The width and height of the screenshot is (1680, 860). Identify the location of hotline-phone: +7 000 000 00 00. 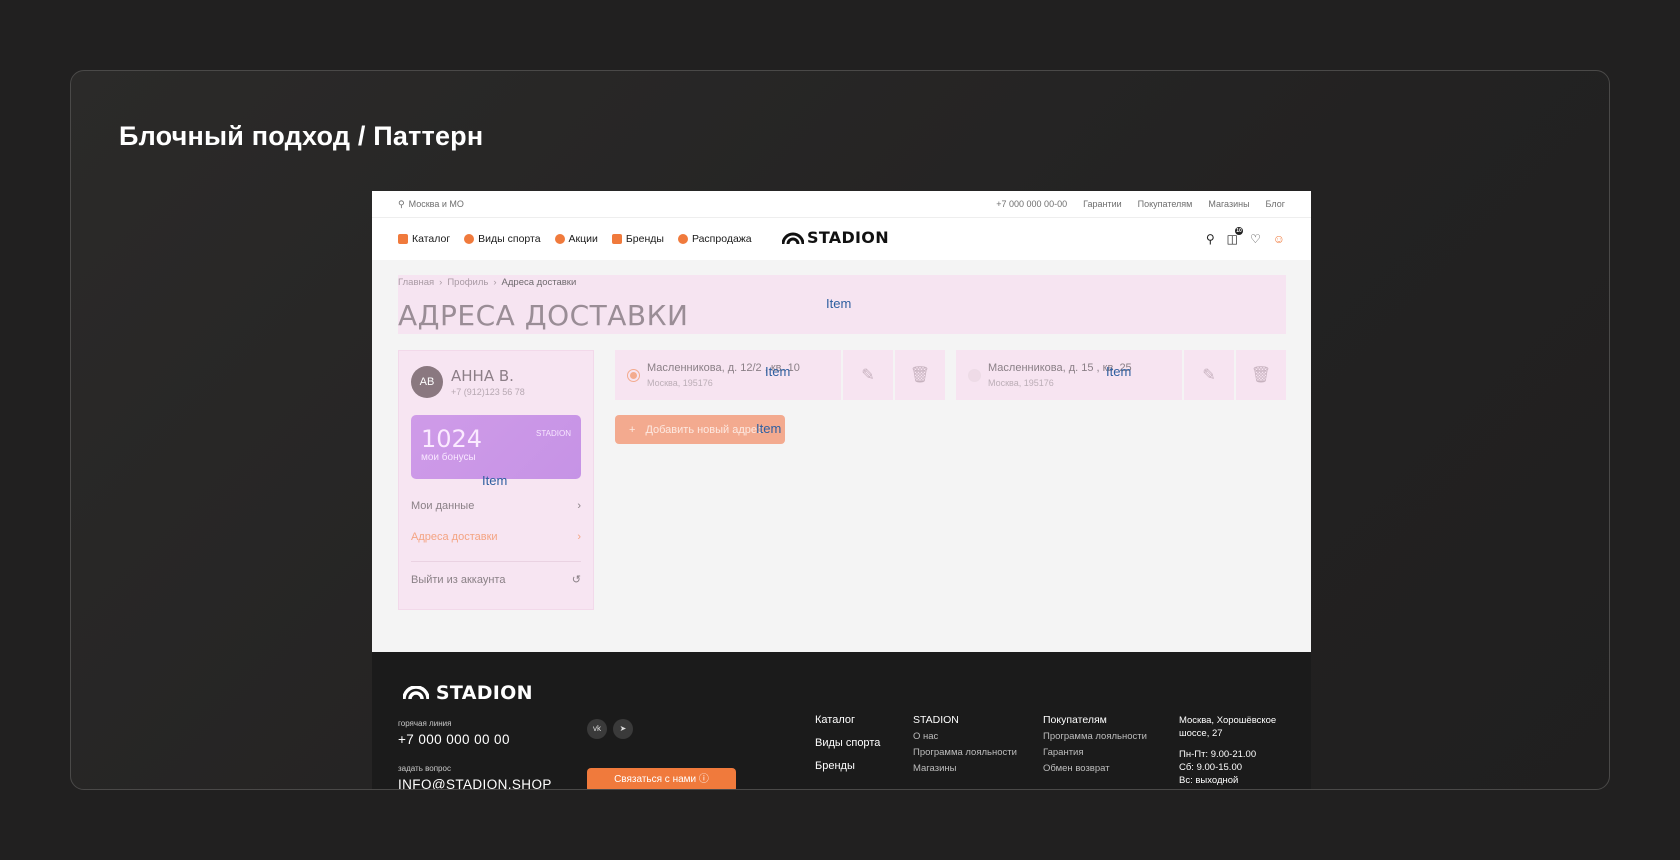
(454, 739).